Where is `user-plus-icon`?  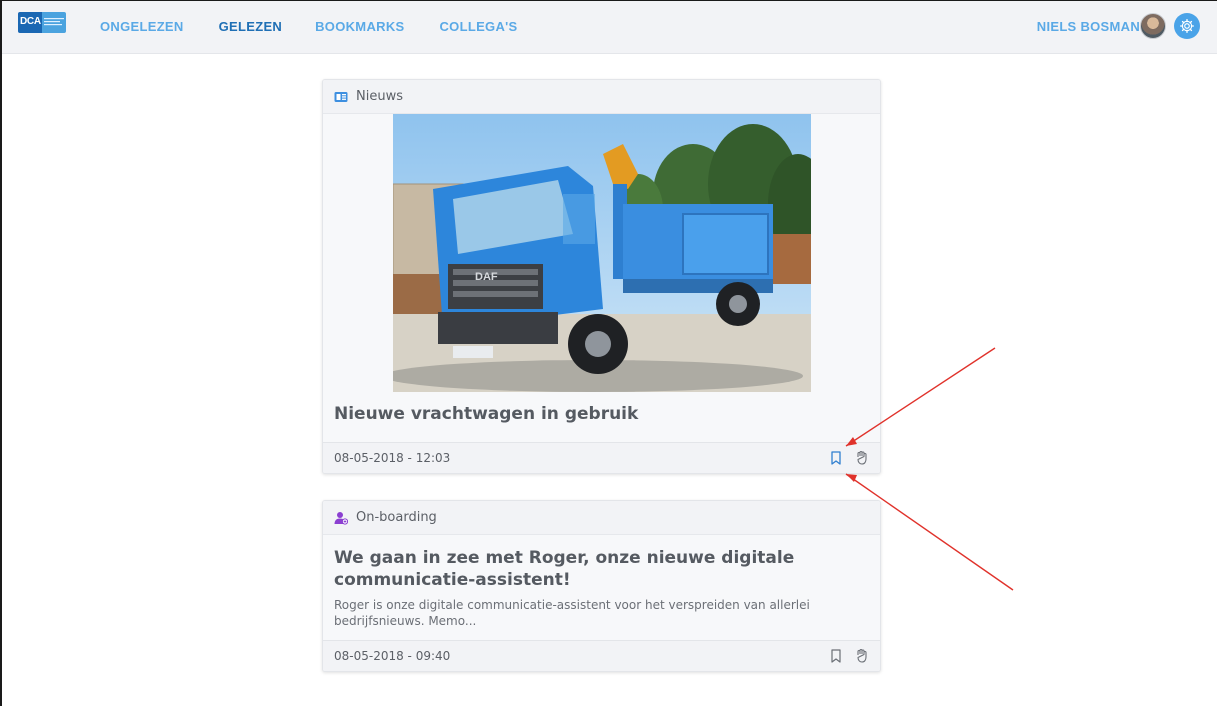
user-plus-icon is located at coordinates (341, 518).